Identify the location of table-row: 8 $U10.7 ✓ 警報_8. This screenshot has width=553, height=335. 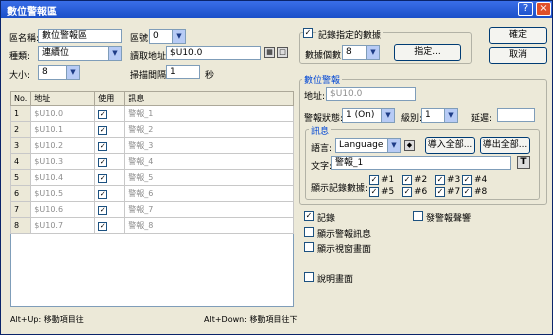
(151, 225).